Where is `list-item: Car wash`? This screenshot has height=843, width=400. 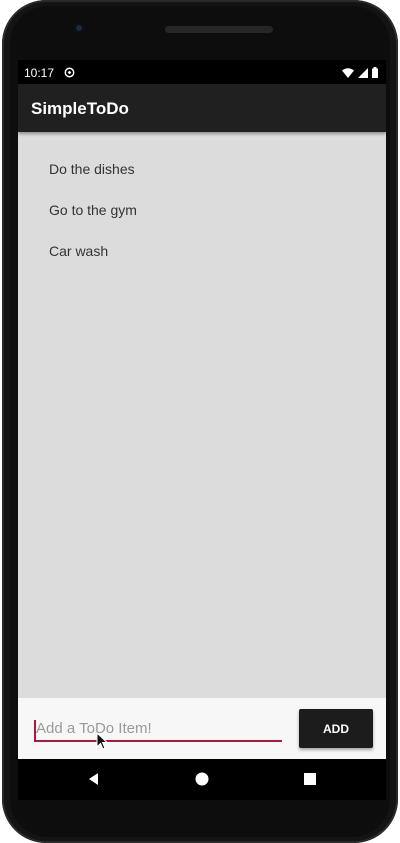 list-item: Car wash is located at coordinates (202, 251).